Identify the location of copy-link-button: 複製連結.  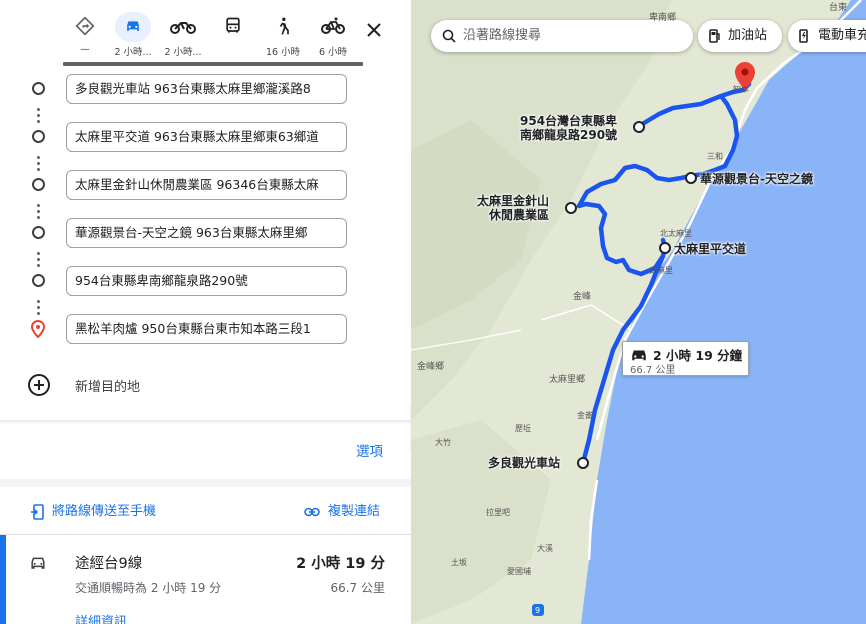
(342, 509).